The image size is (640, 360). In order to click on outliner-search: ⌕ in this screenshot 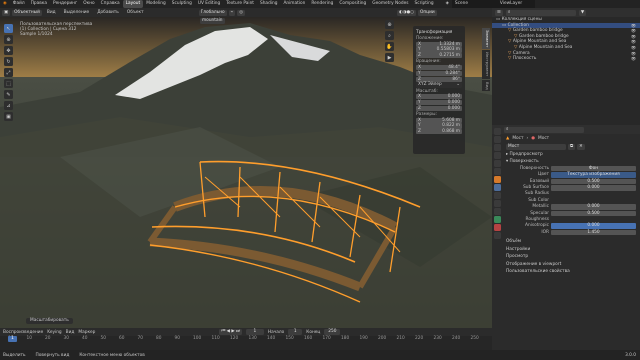, I will do `click(540, 12)`.